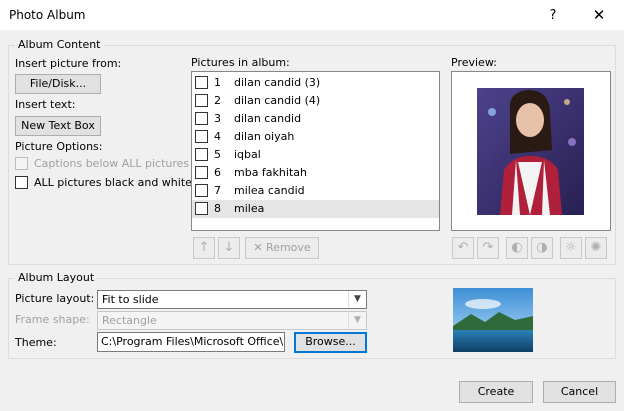 The image size is (624, 411). I want to click on close-button: ✕, so click(599, 15).